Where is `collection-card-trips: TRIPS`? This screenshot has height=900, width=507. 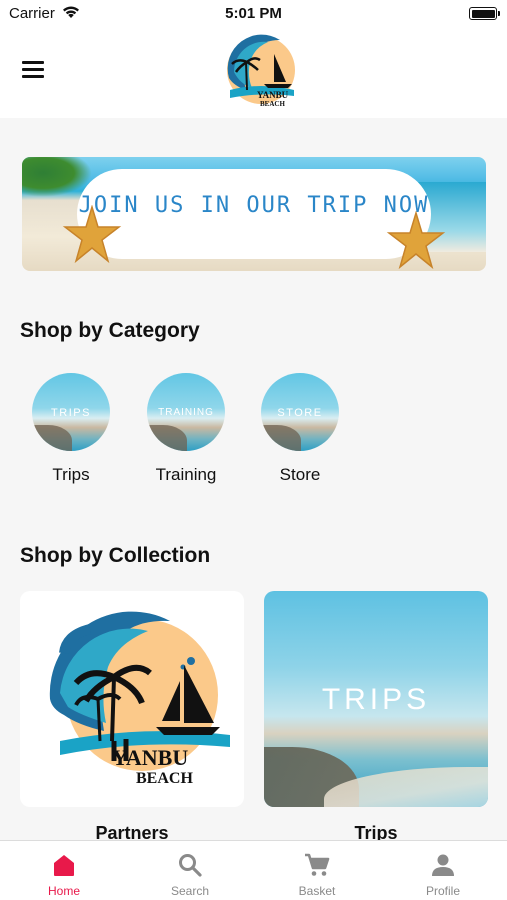
collection-card-trips: TRIPS is located at coordinates (376, 699).